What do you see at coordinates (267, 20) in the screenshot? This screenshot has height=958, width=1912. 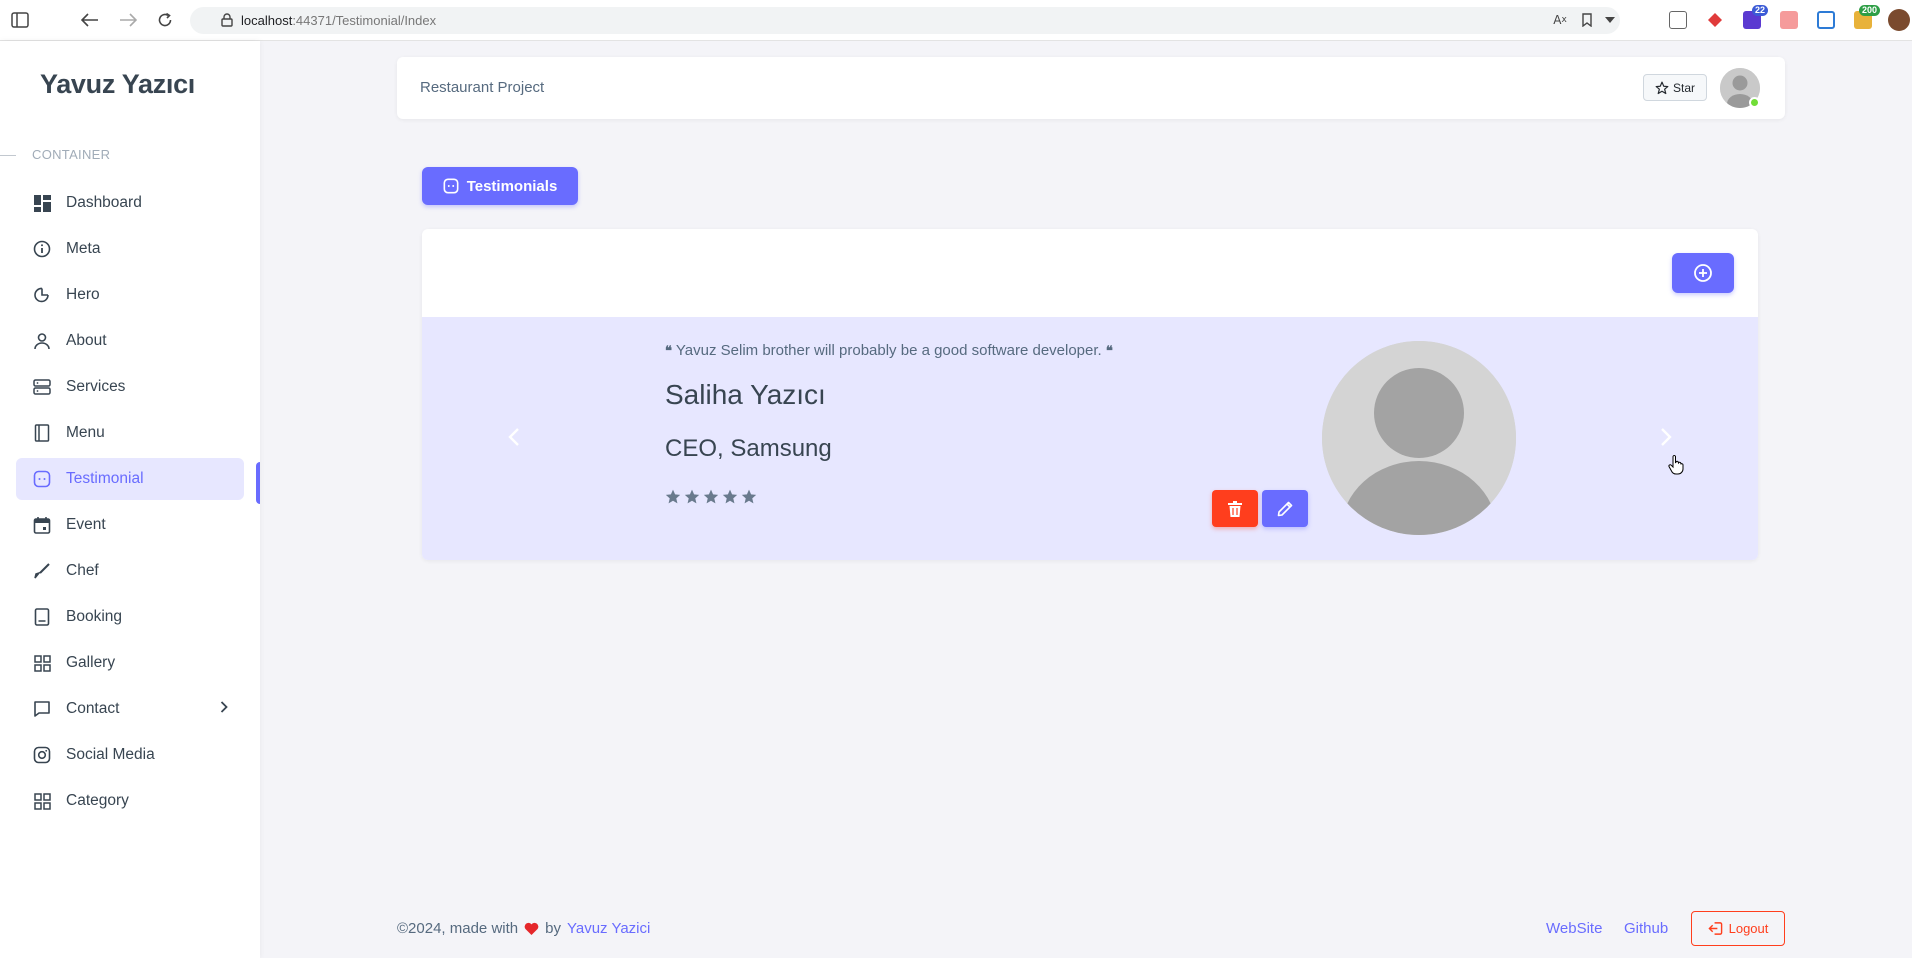 I see `url-host: localhost` at bounding box center [267, 20].